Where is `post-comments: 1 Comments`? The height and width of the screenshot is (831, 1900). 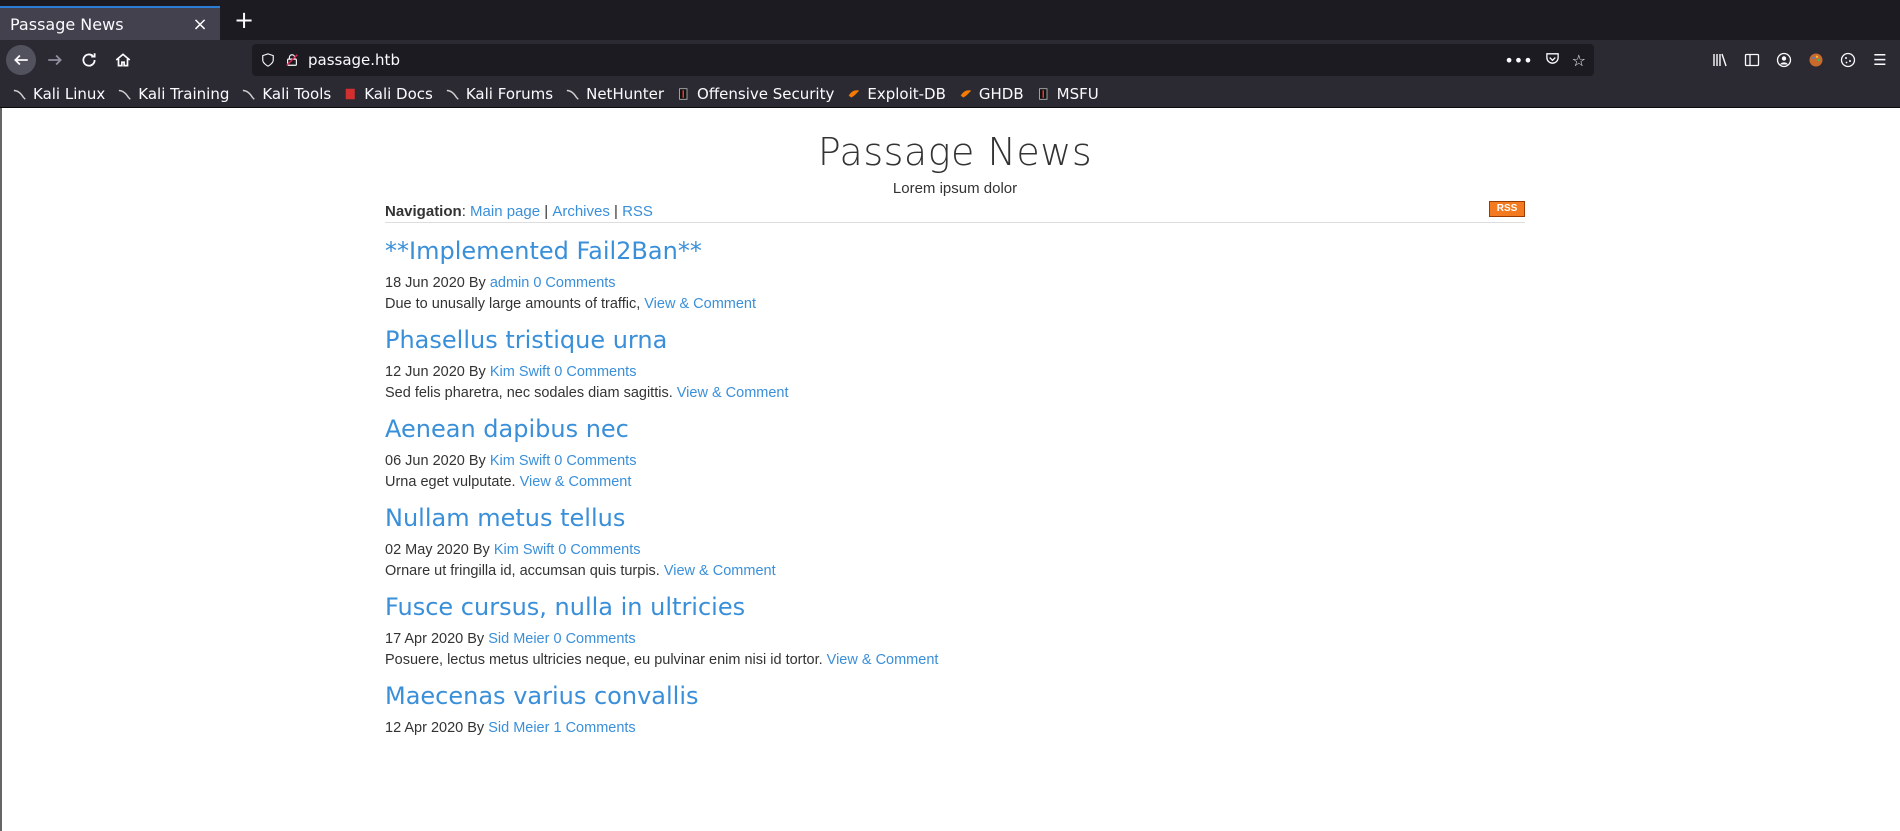
post-comments: 1 Comments is located at coordinates (594, 728).